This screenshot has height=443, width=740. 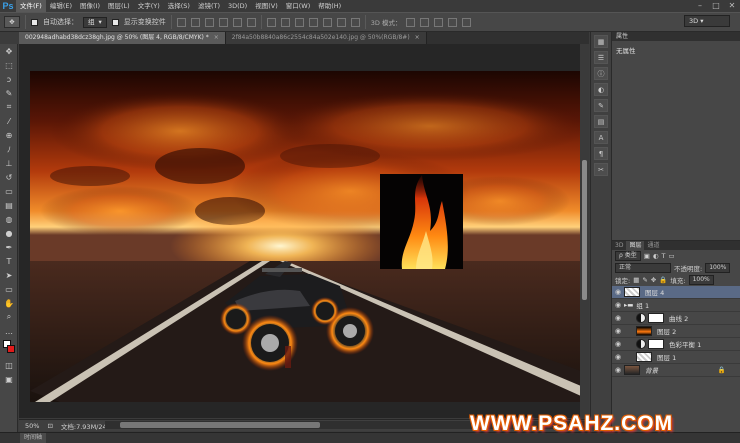 What do you see at coordinates (628, 256) in the screenshot?
I see `layer-kind-filter: ρ 类型` at bounding box center [628, 256].